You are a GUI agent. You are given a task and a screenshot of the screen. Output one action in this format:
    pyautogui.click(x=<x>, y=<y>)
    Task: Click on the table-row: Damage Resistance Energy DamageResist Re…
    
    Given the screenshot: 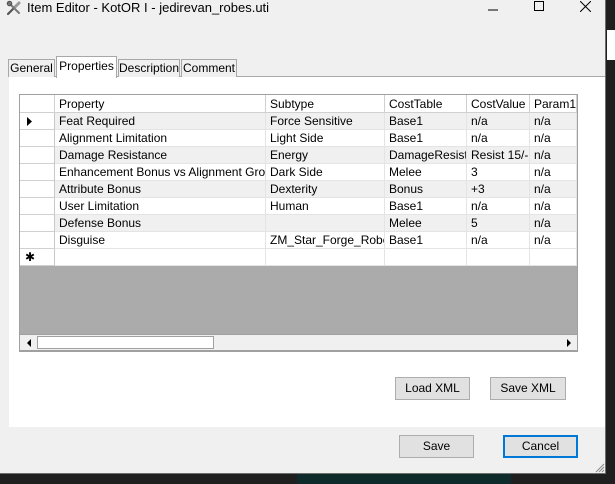 What is the action you would take?
    pyautogui.click(x=298, y=155)
    